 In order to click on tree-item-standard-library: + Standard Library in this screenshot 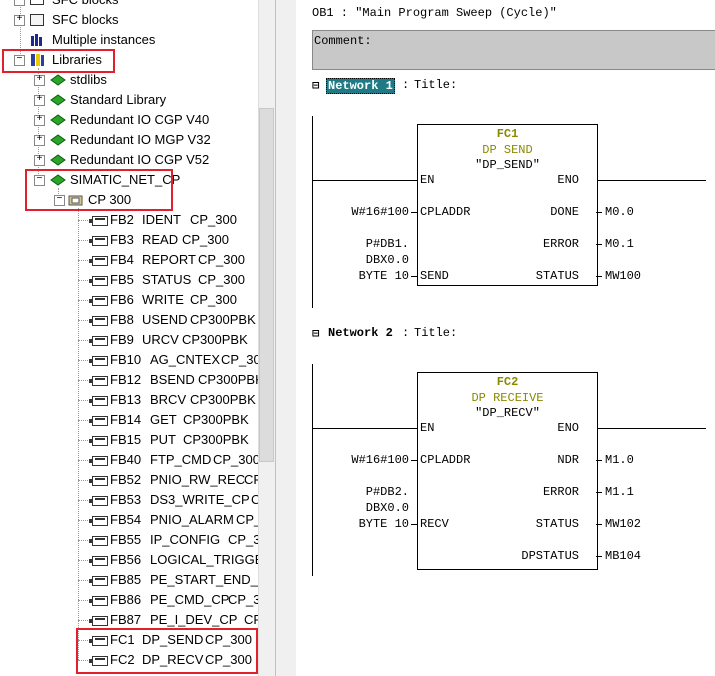, I will do `click(144, 100)`.